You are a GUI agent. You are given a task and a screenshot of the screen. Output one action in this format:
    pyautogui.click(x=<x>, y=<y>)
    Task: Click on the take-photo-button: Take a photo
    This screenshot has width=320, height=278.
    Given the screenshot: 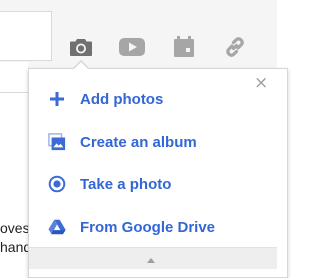 What is the action you would take?
    pyautogui.click(x=144, y=184)
    